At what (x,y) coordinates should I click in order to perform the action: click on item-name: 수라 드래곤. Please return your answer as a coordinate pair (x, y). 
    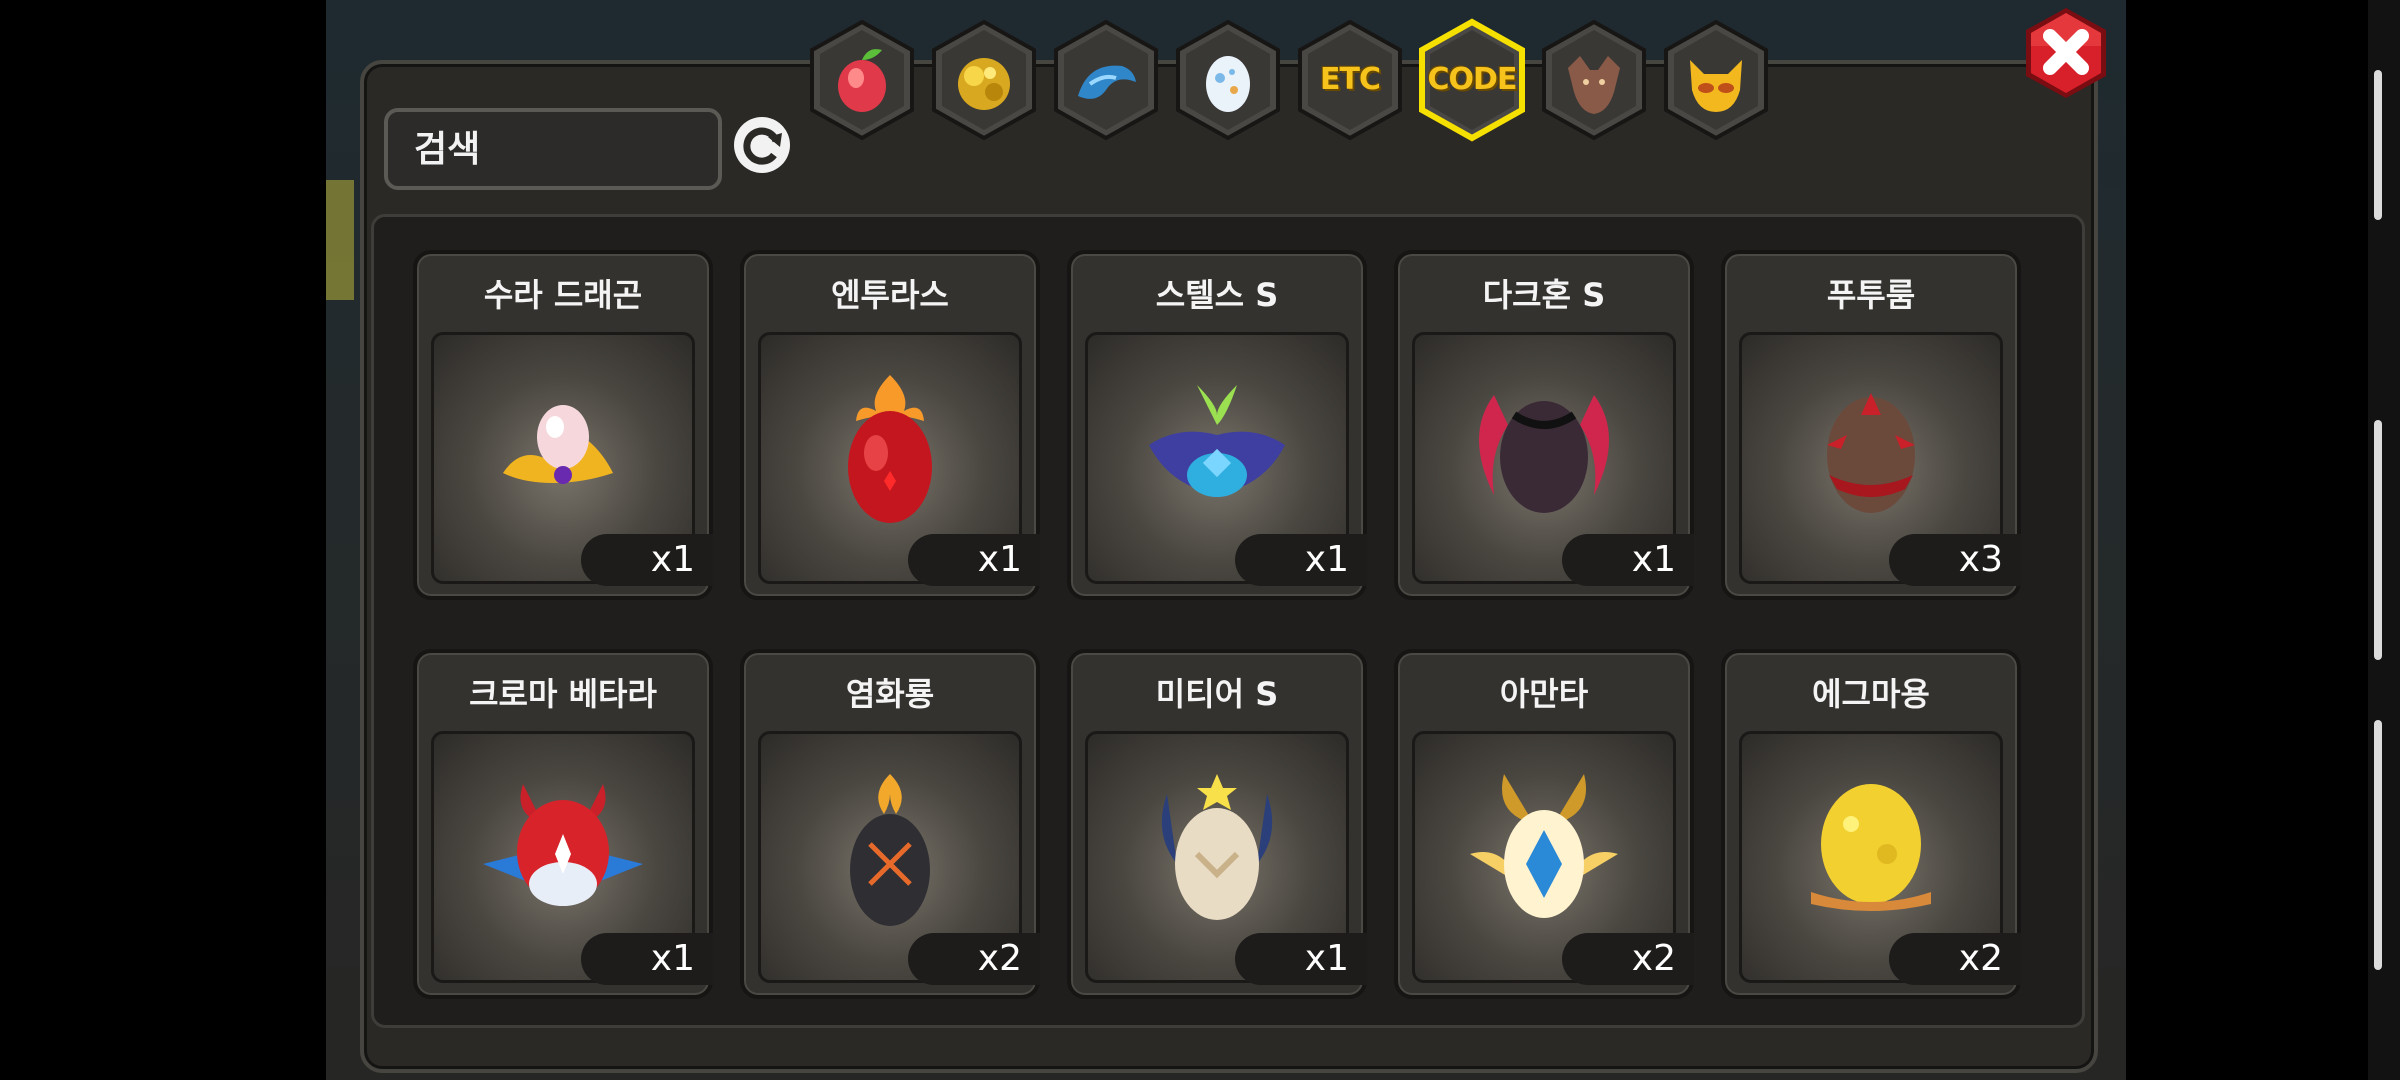
    Looking at the image, I should click on (563, 295).